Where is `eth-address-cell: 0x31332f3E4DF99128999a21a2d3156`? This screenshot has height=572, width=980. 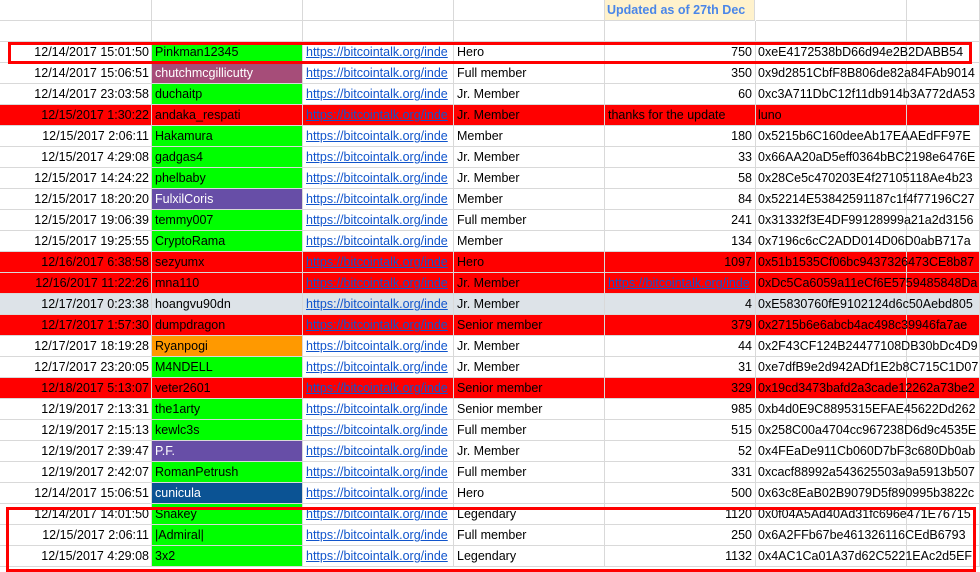
eth-address-cell: 0x31332f3E4DF99128999a21a2d3156 is located at coordinates (864, 220).